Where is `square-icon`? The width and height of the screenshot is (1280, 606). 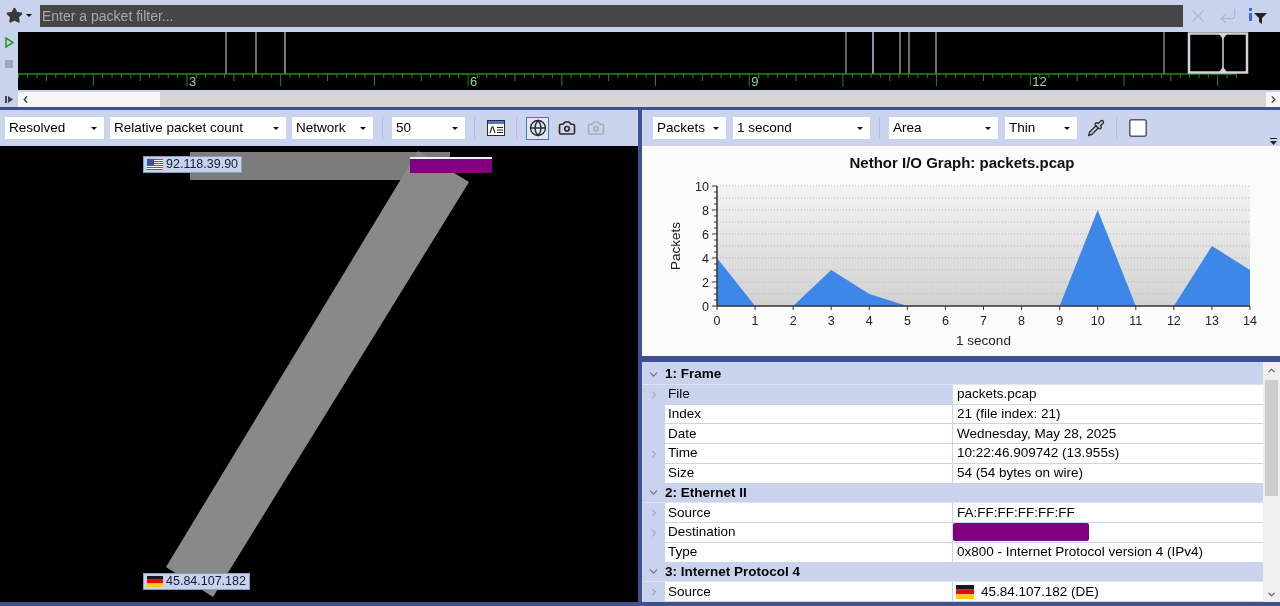
square-icon is located at coordinates (1137, 128).